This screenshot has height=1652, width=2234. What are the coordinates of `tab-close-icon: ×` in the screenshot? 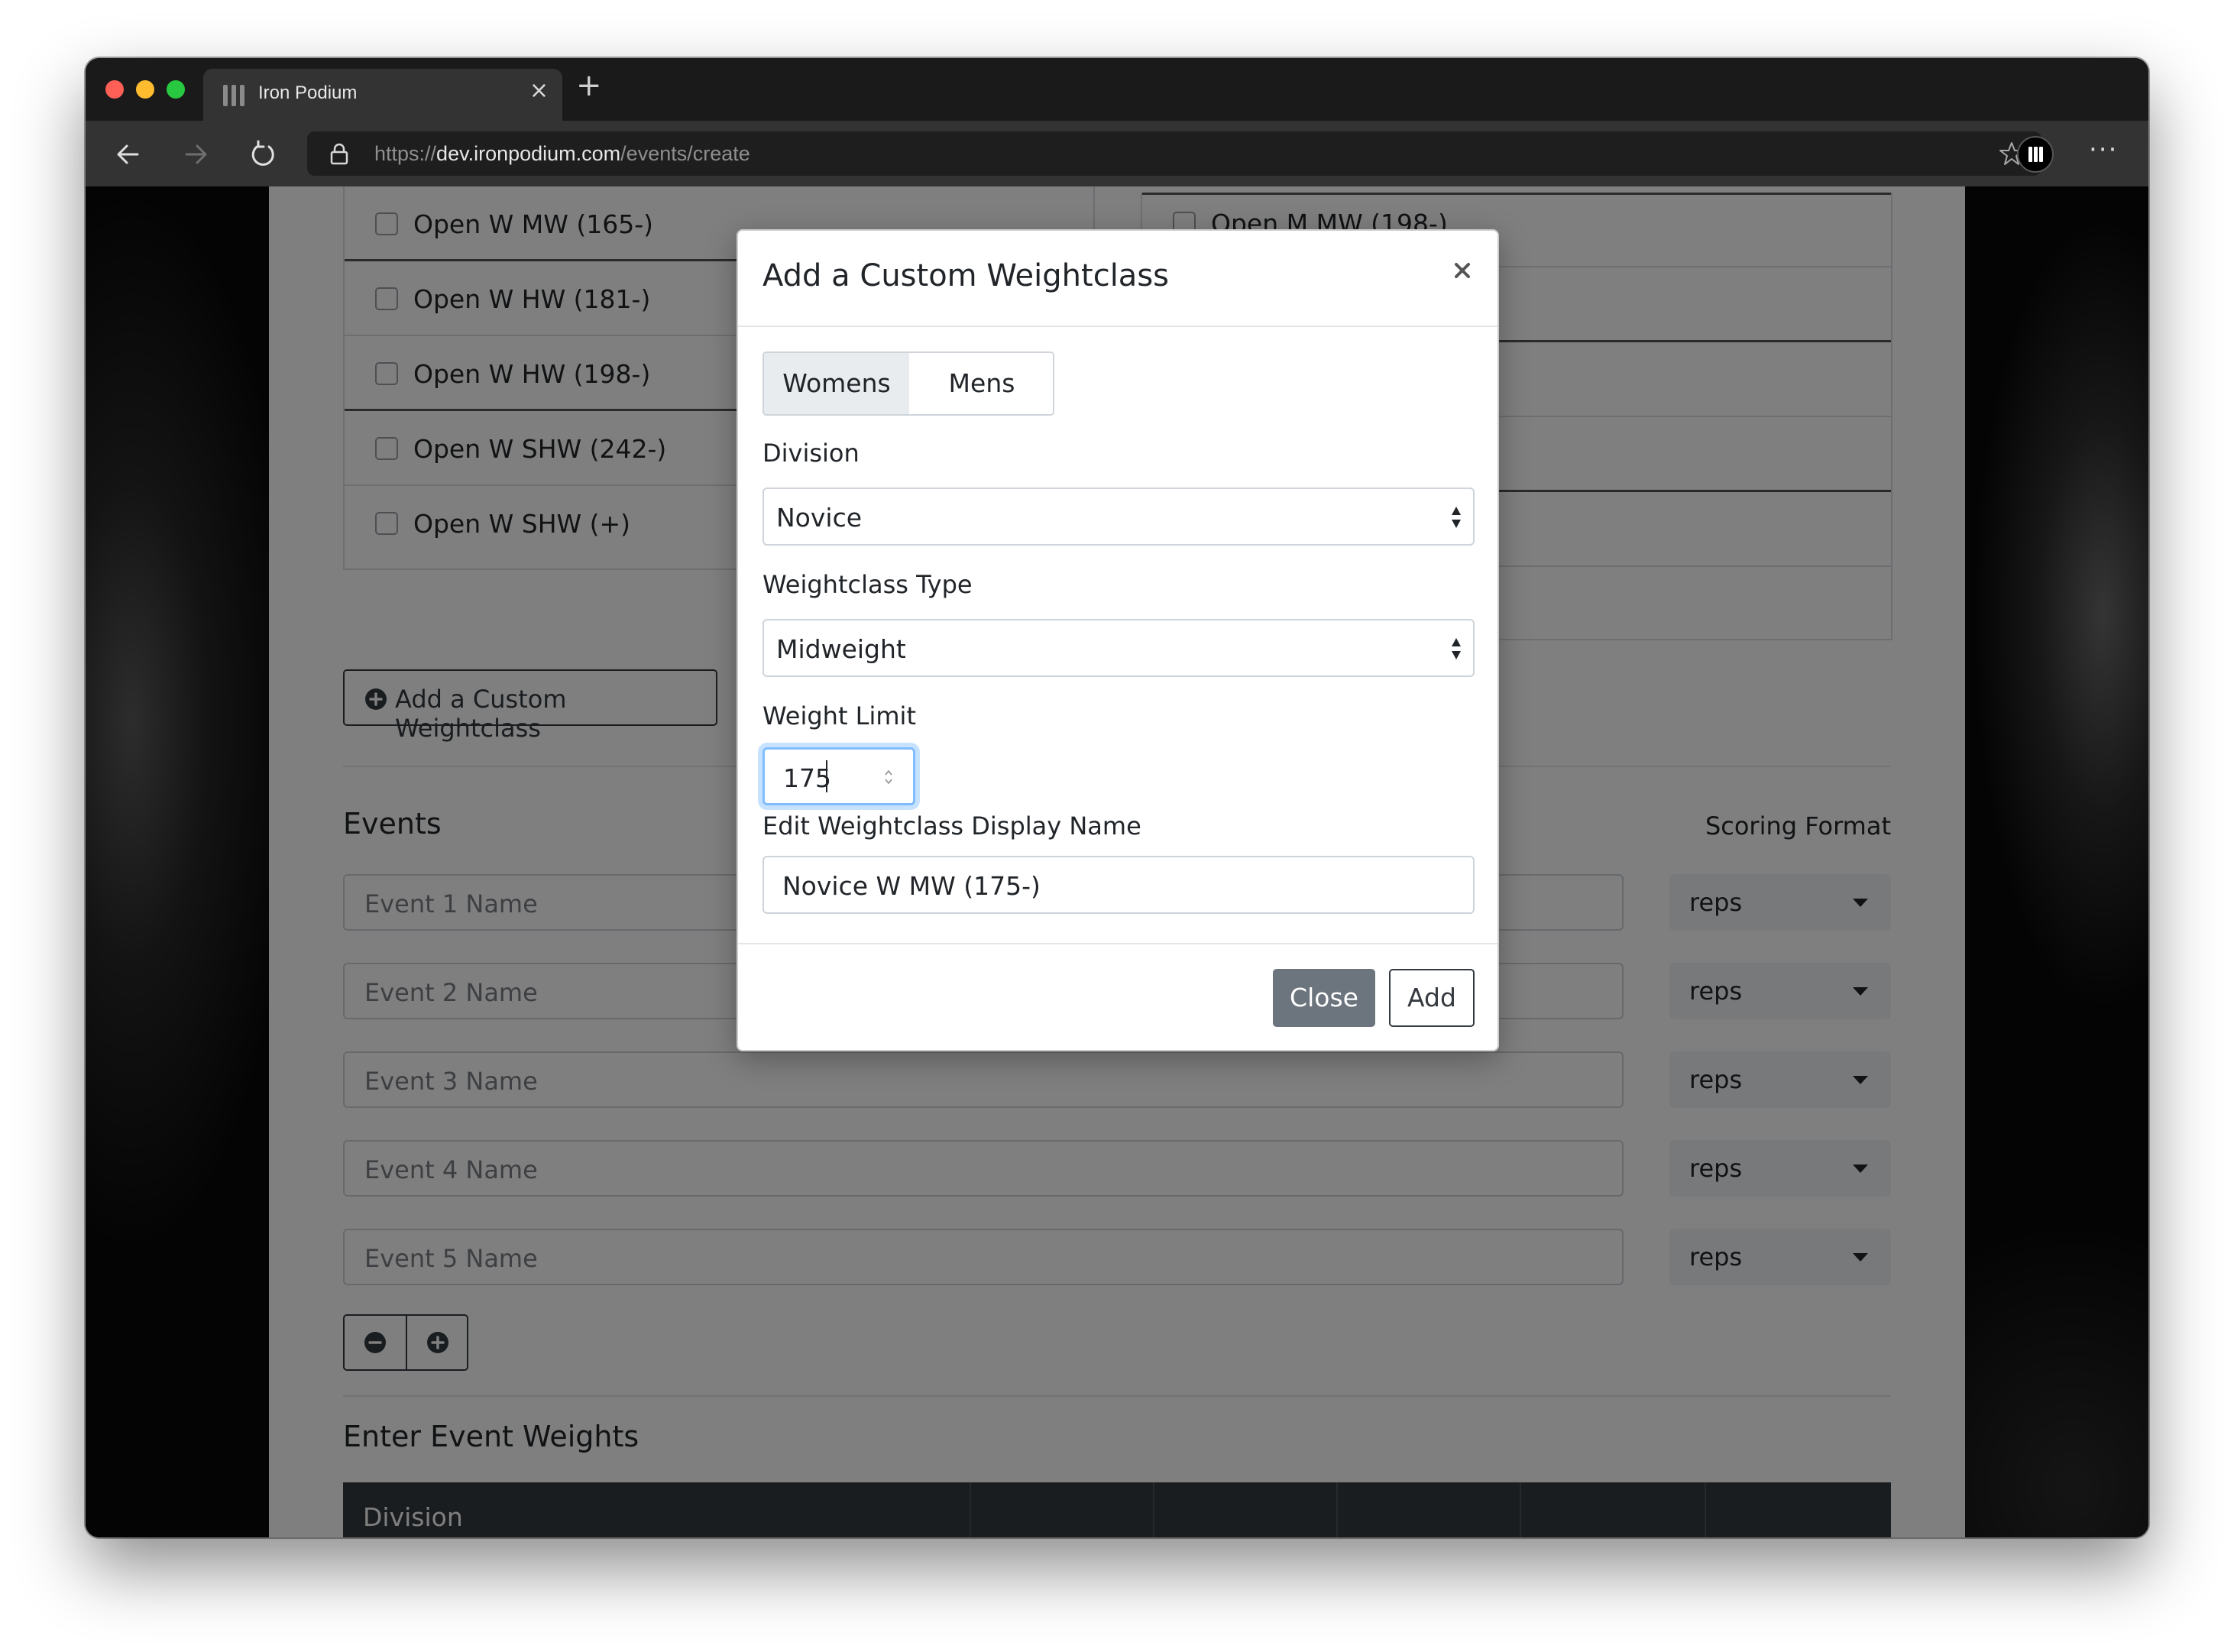 It's located at (539, 90).